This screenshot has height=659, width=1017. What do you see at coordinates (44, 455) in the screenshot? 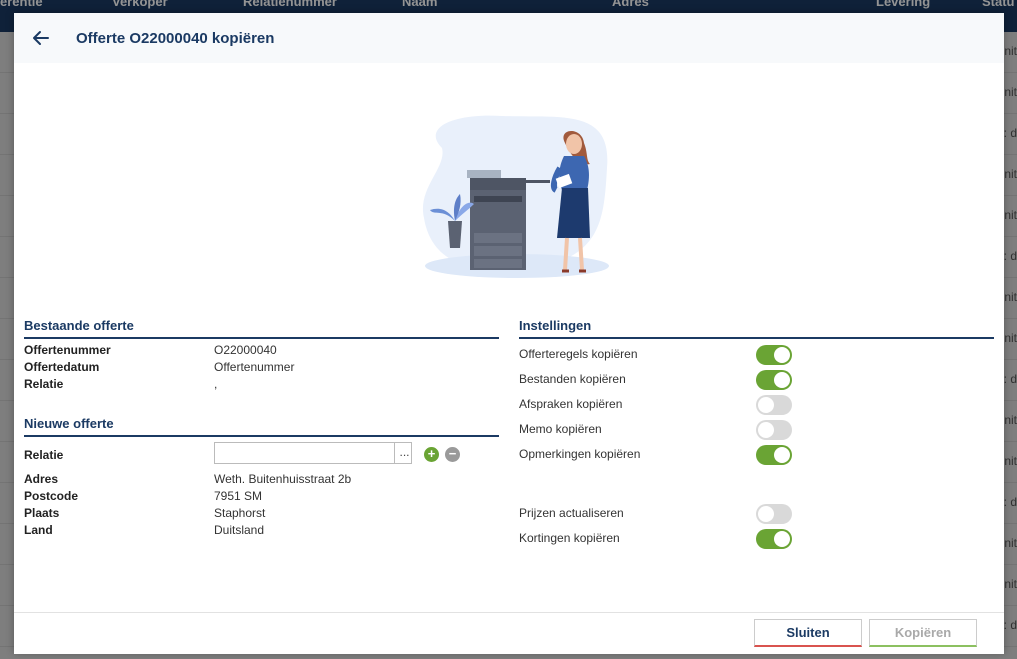
I see `new-relation-label: Relatie` at bounding box center [44, 455].